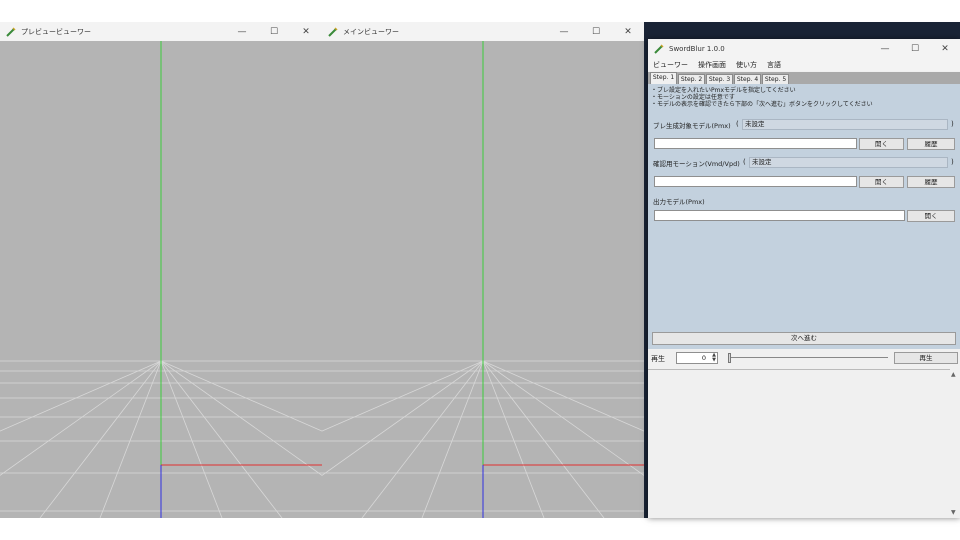 This screenshot has height=540, width=960. What do you see at coordinates (371, 31) in the screenshot?
I see `window-title: メインビューワー` at bounding box center [371, 31].